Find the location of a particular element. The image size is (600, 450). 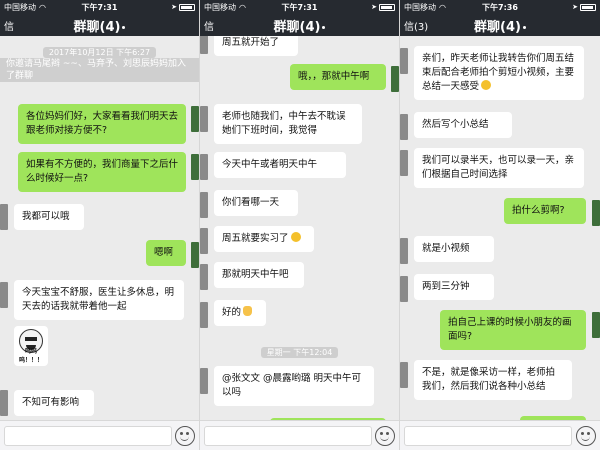

message-bubble: 就是小视频 is located at coordinates (454, 249).